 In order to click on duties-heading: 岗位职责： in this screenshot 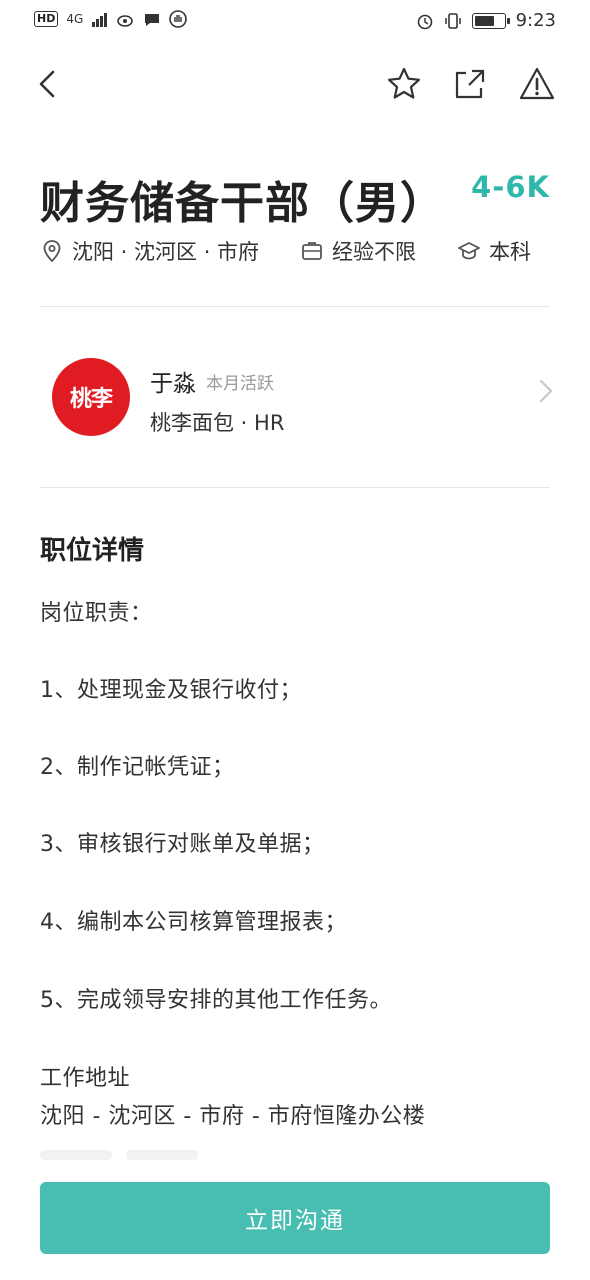, I will do `click(96, 613)`.